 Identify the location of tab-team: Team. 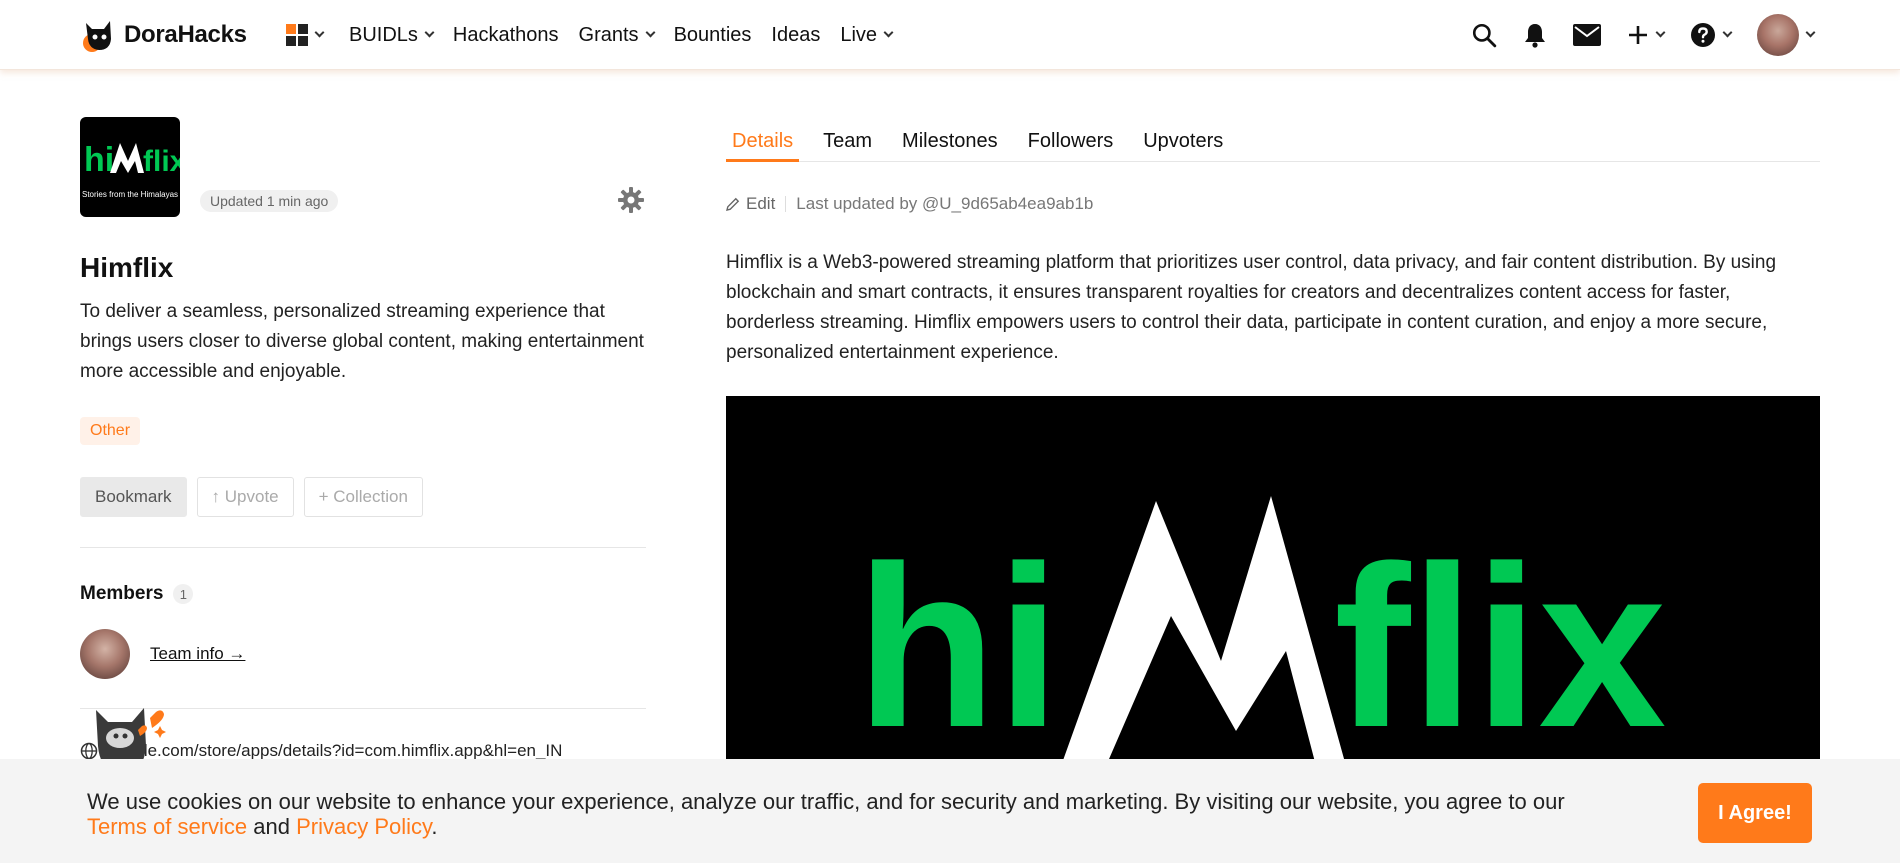
(847, 140).